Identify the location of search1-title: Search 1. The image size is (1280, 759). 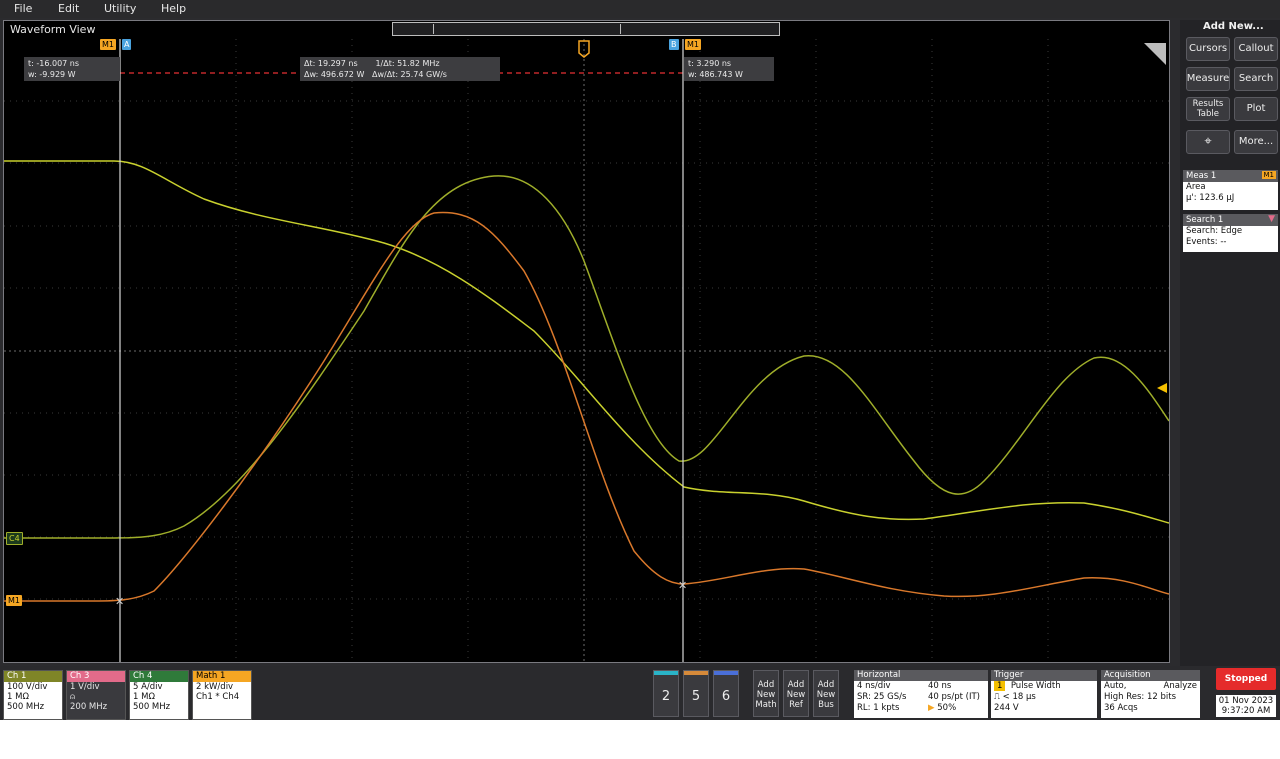
(1205, 220).